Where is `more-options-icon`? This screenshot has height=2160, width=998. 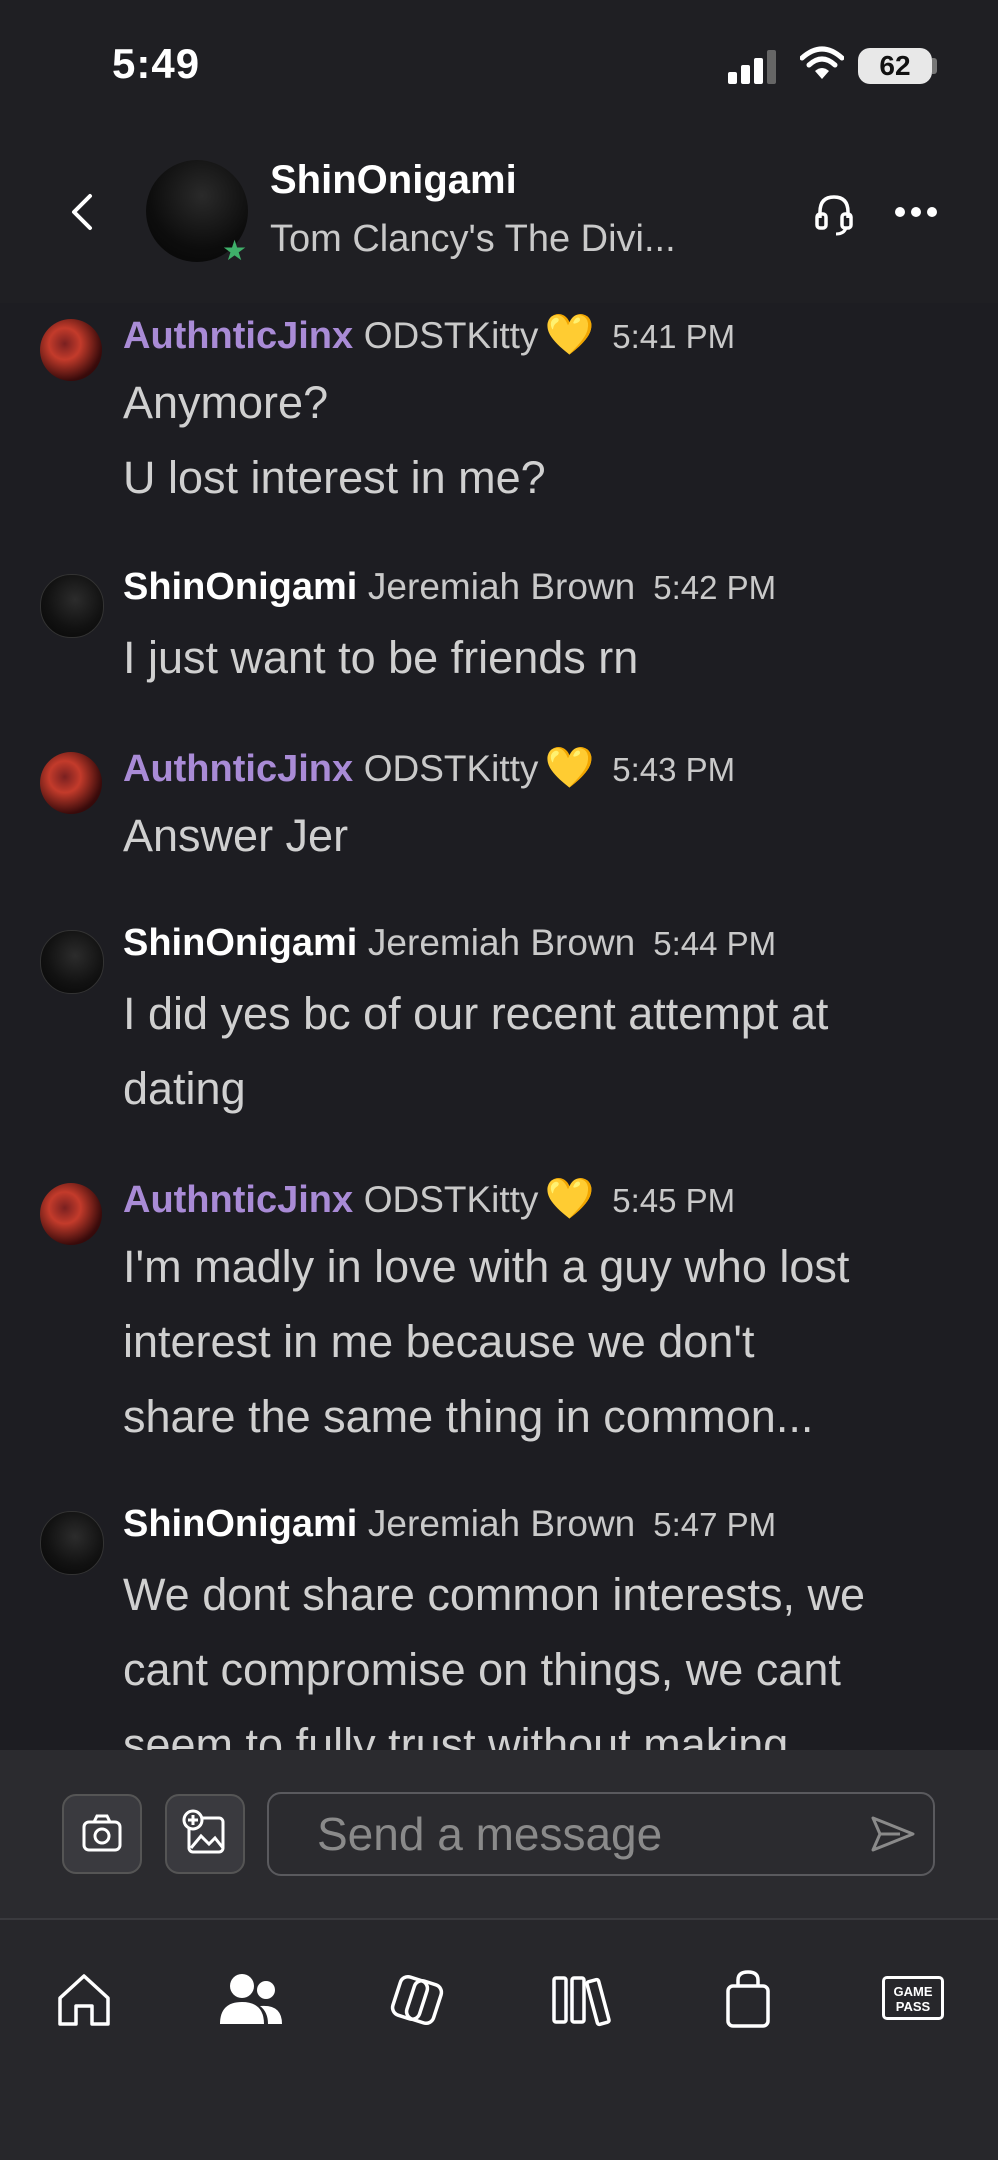 more-options-icon is located at coordinates (916, 212).